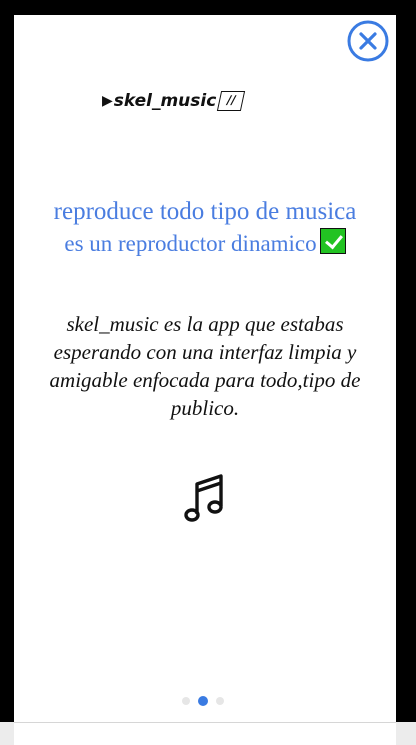 The width and height of the screenshot is (416, 745). What do you see at coordinates (205, 211) in the screenshot?
I see `headline-primary: reproduce todo tipo de musica` at bounding box center [205, 211].